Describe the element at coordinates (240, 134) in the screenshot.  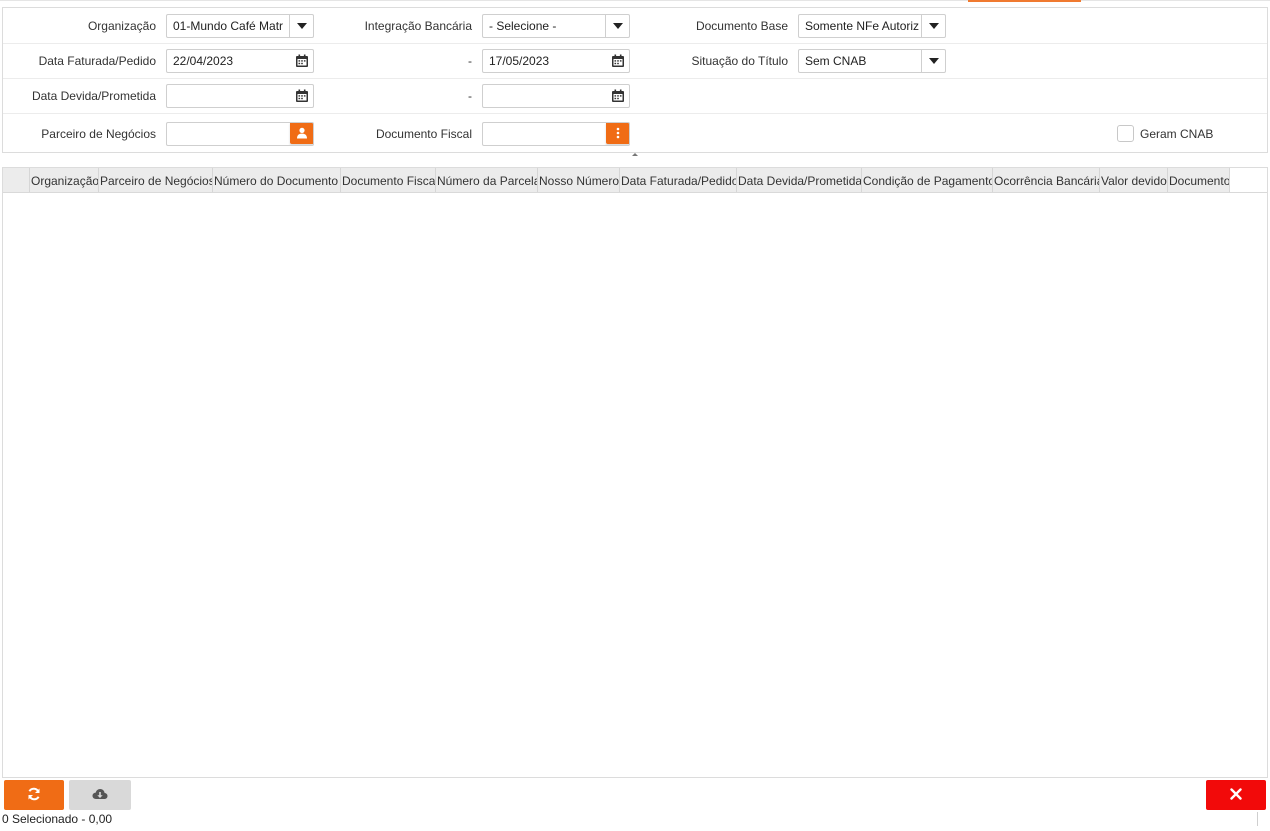
I see `parceiro-input` at that location.